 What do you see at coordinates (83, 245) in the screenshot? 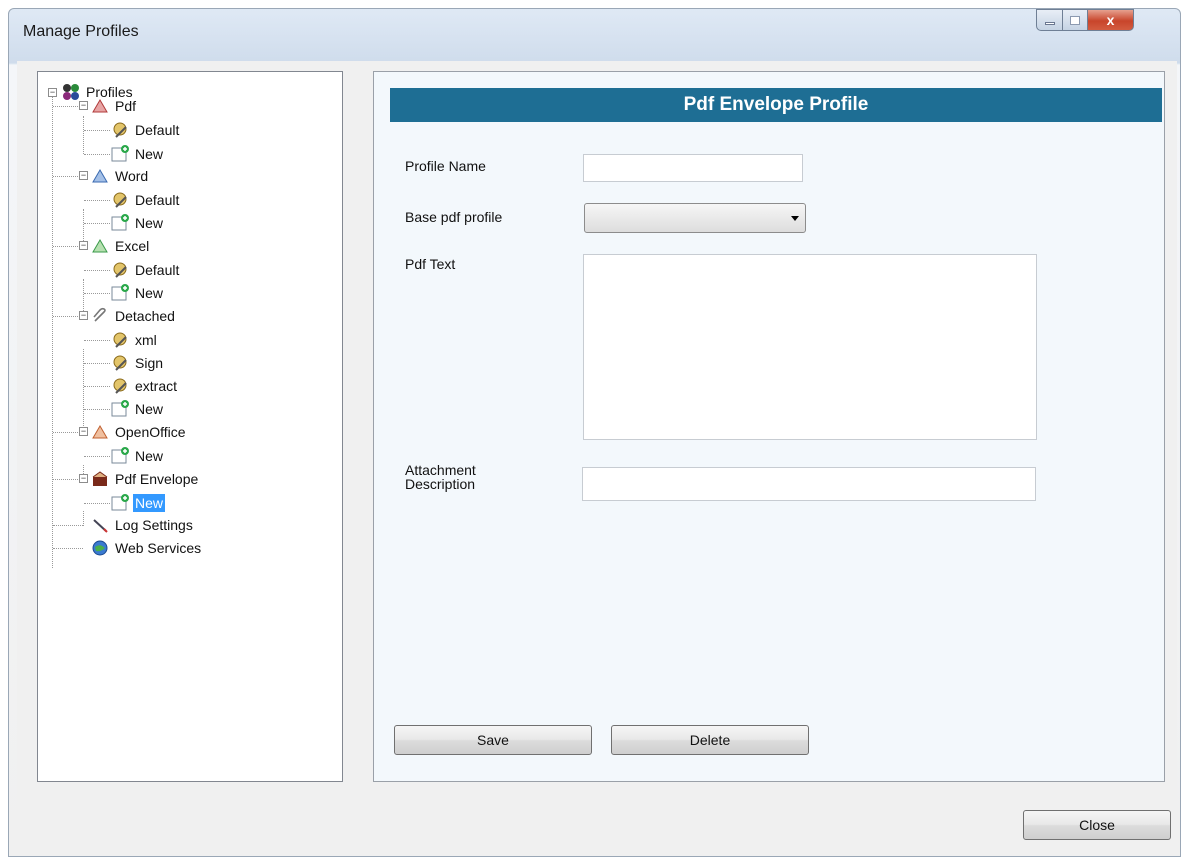
I see `collapse-toggle-excel: −` at bounding box center [83, 245].